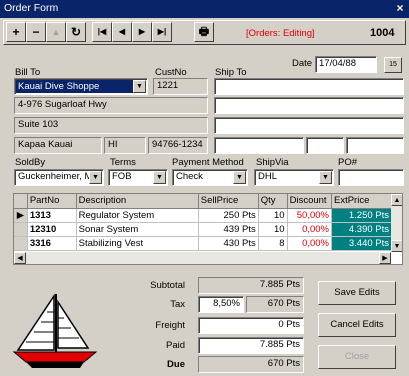 The image size is (409, 376). I want to click on close-button: Close, so click(357, 357).